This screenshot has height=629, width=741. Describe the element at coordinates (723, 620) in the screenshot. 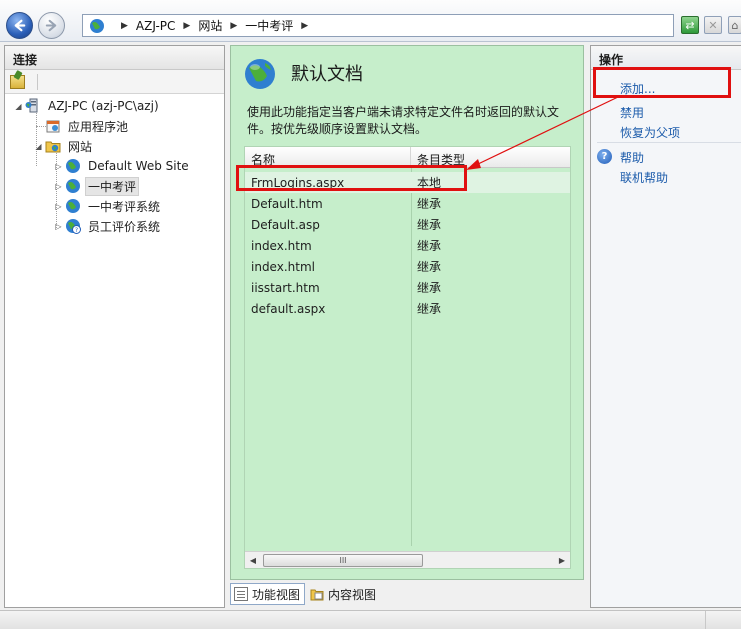

I see `resize-grip` at that location.